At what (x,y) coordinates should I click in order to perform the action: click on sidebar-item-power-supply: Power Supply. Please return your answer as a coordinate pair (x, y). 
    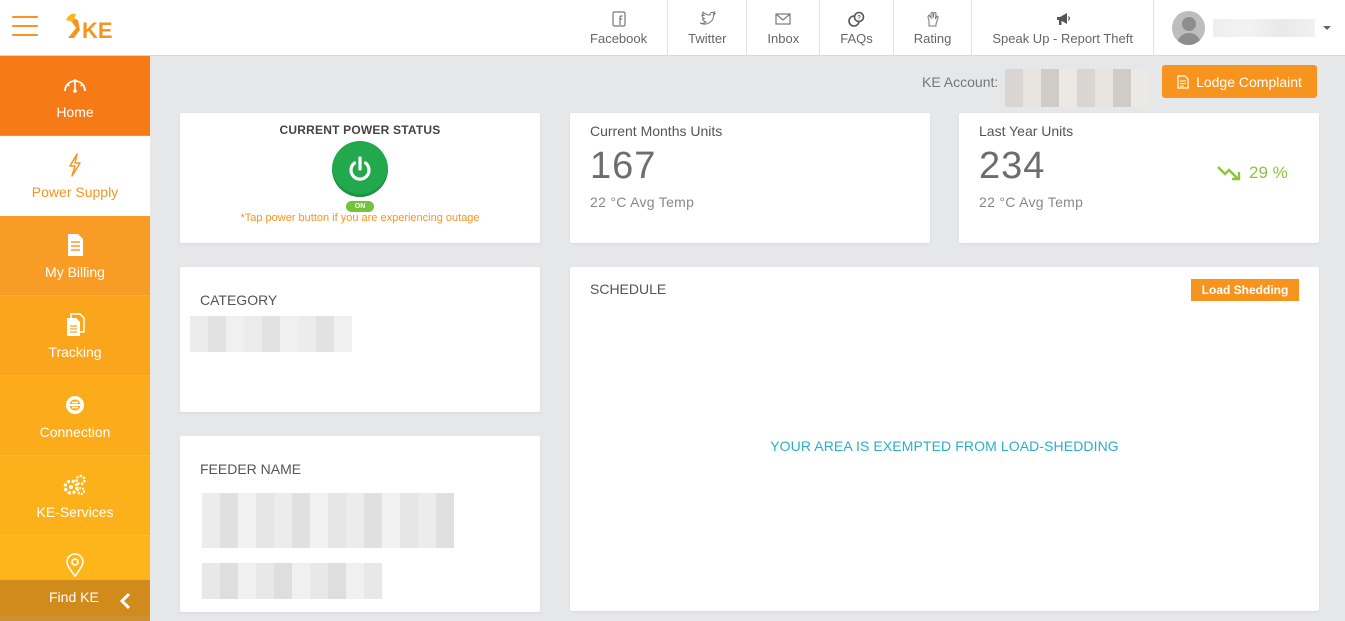
    Looking at the image, I should click on (75, 176).